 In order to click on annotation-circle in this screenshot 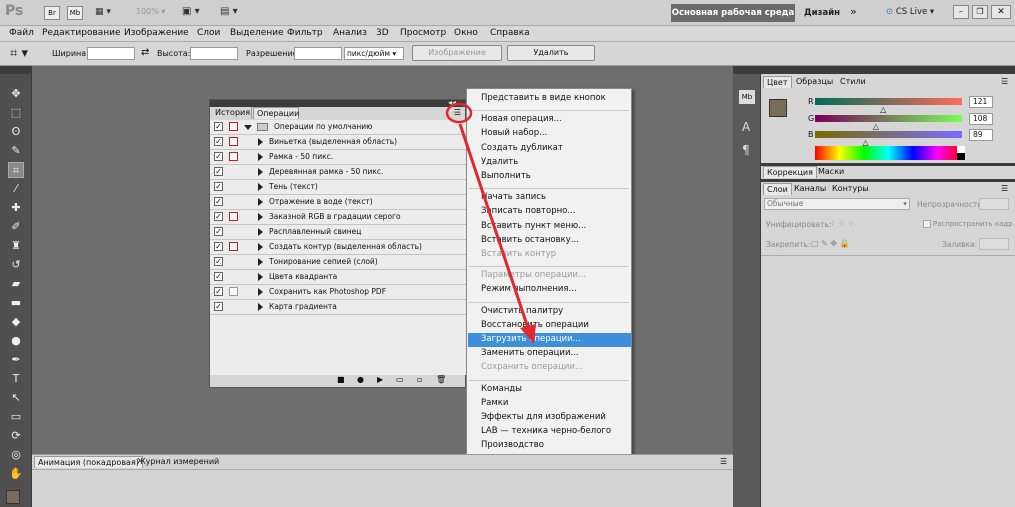, I will do `click(459, 113)`.